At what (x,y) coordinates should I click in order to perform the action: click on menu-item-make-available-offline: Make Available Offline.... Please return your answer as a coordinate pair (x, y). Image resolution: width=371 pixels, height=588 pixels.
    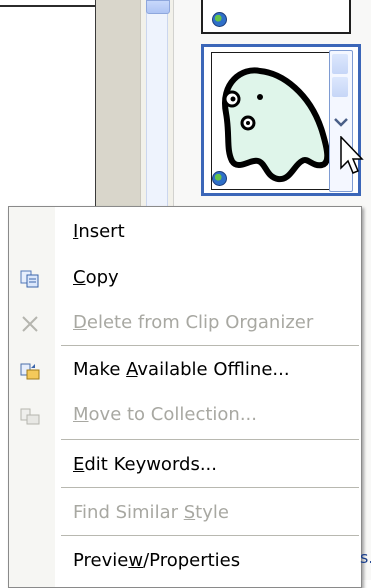
    Looking at the image, I should click on (185, 370).